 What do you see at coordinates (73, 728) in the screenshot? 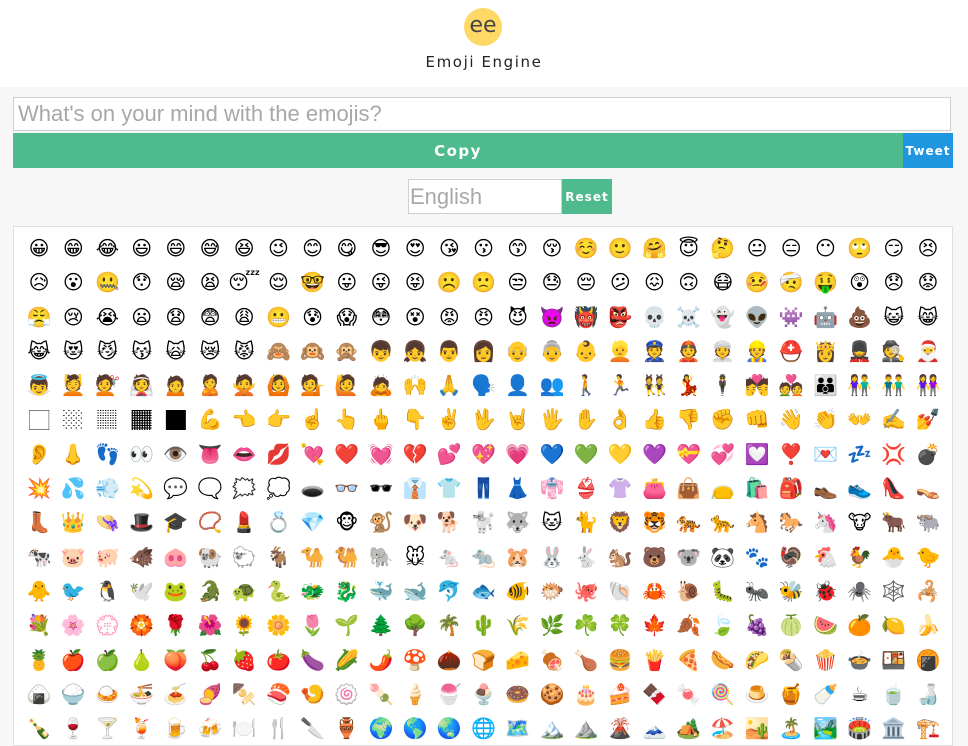
I see `emoji-button: 🍷` at bounding box center [73, 728].